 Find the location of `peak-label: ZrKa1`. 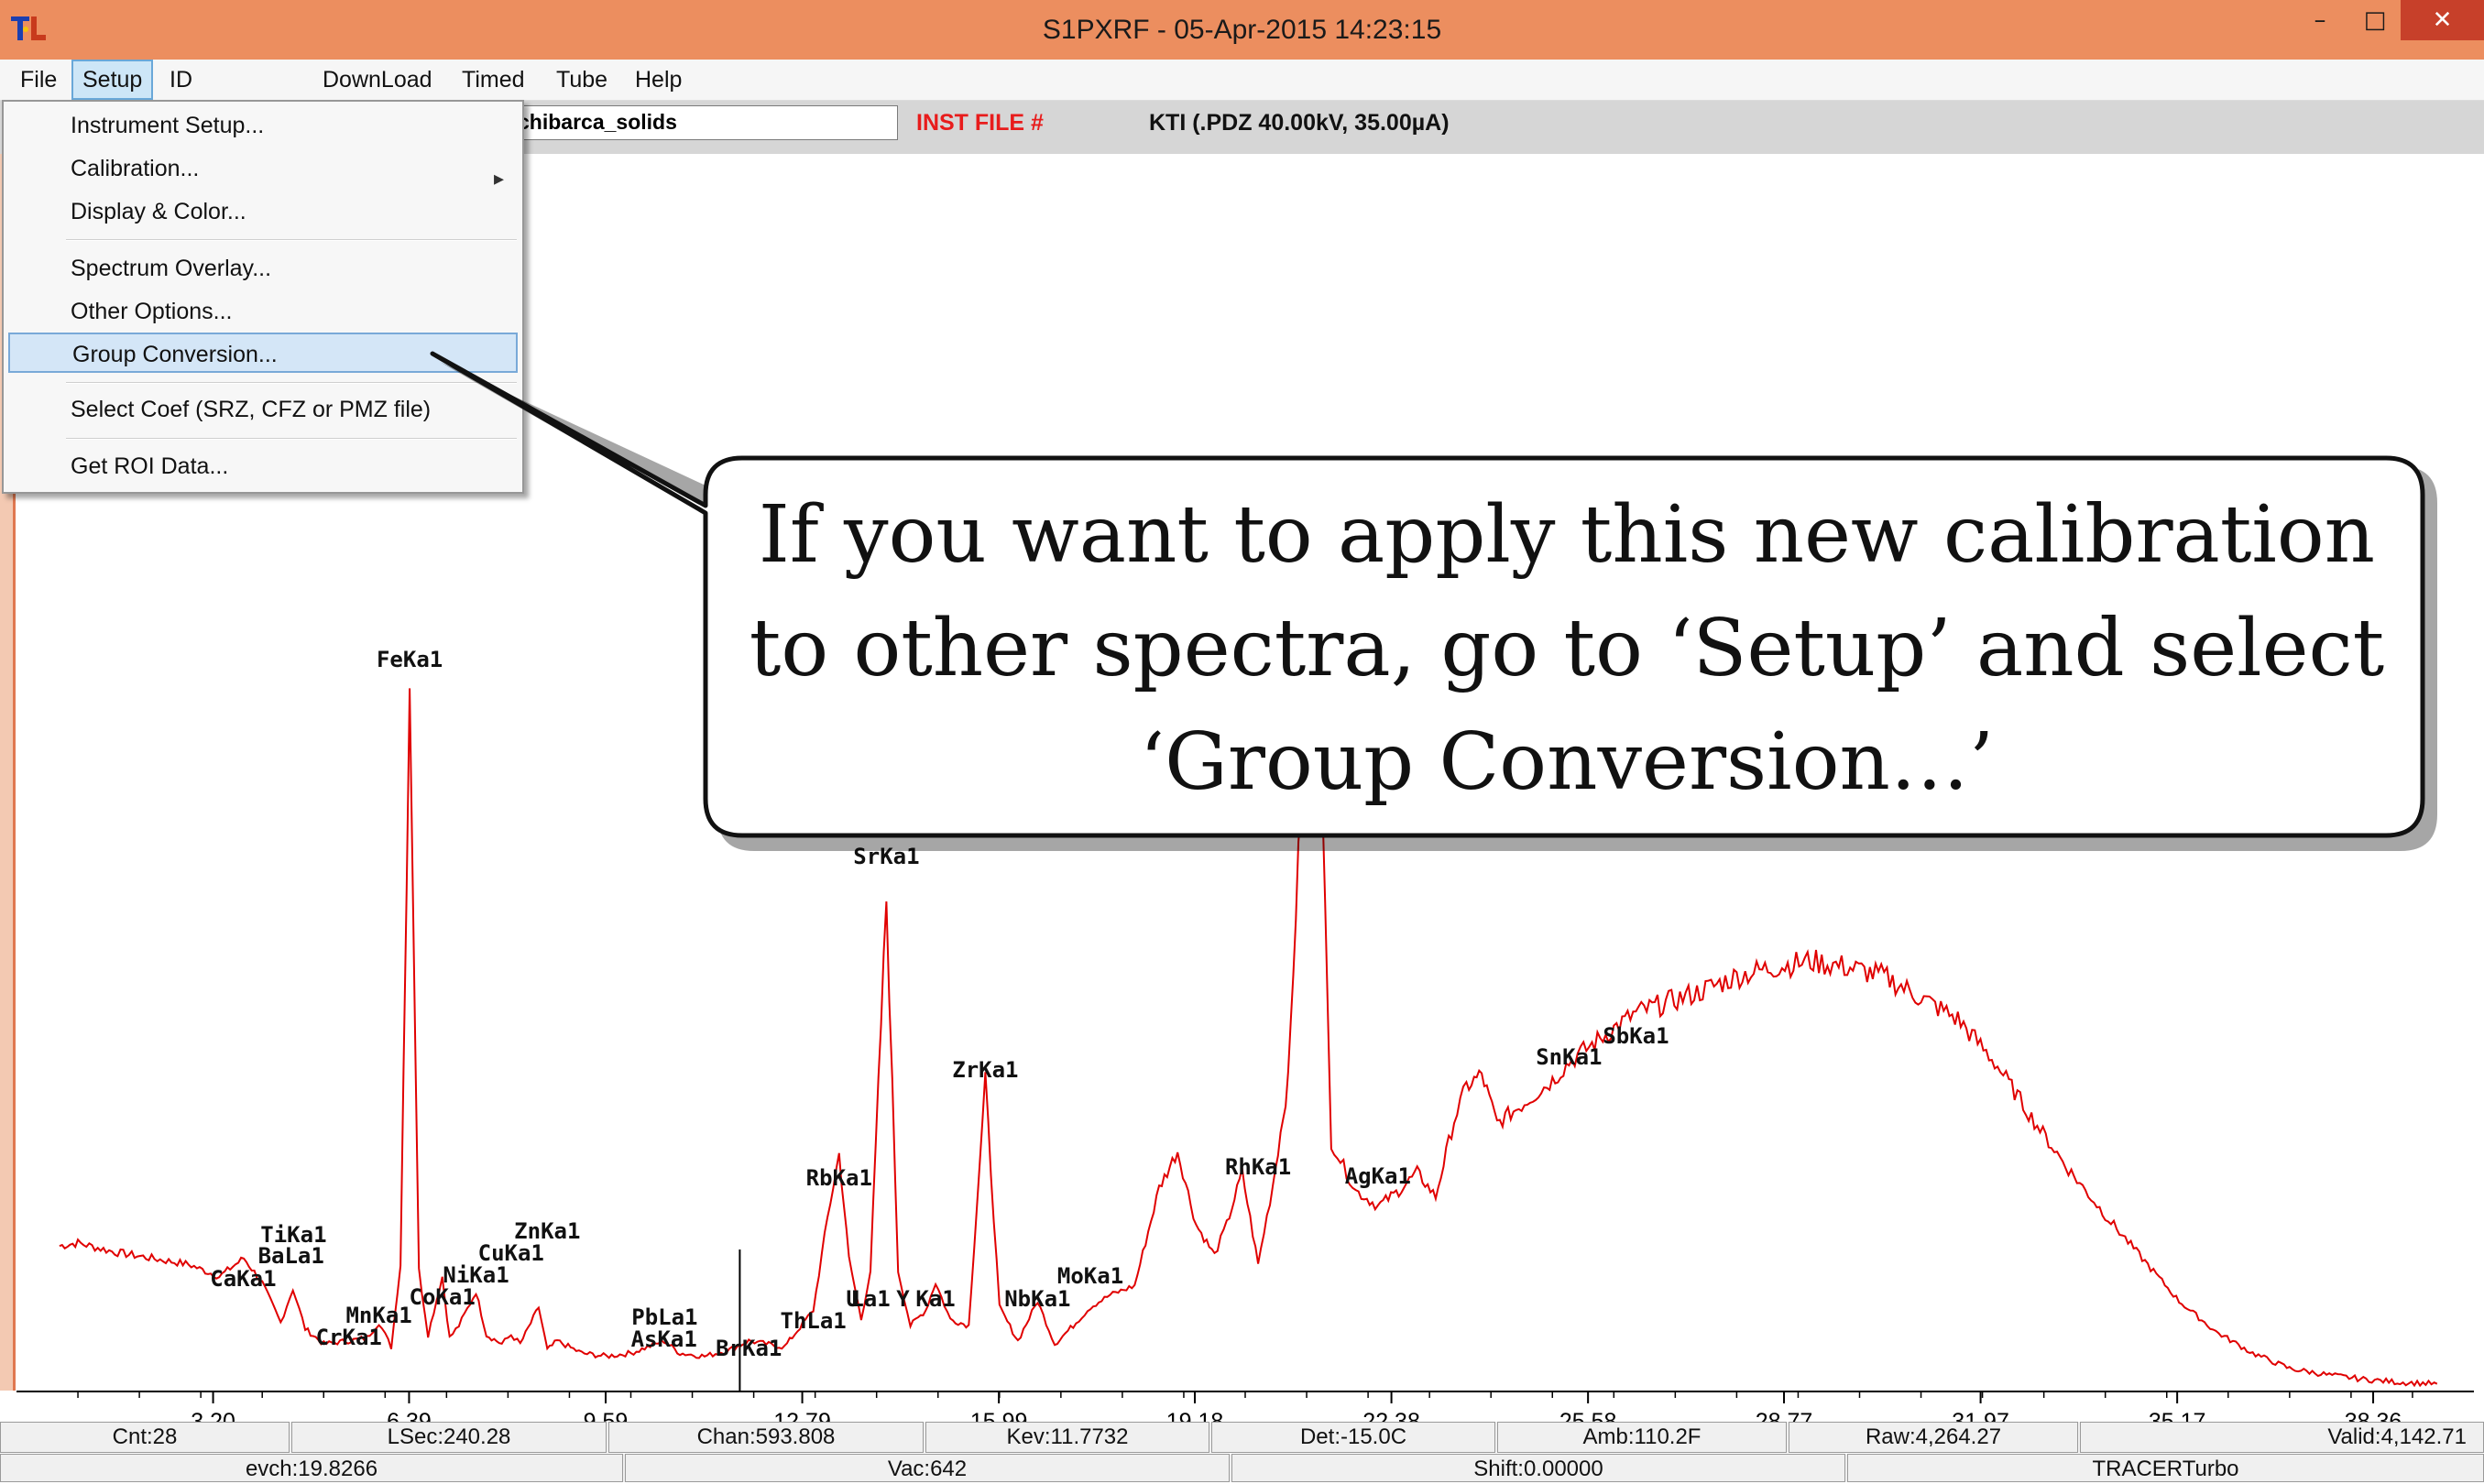

peak-label: ZrKa1 is located at coordinates (985, 1070).